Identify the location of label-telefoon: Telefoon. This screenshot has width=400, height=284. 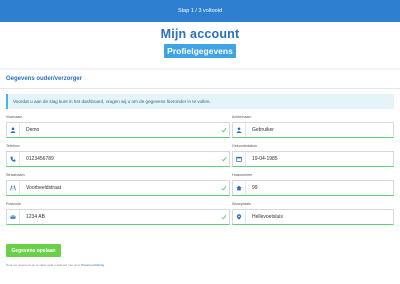
(13, 146).